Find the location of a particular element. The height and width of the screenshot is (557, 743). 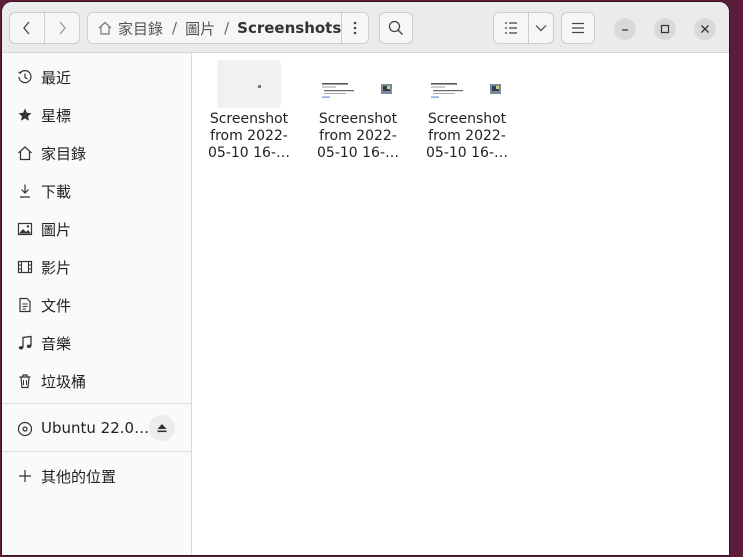

sidebar-item-label: 家目錄 is located at coordinates (64, 154).